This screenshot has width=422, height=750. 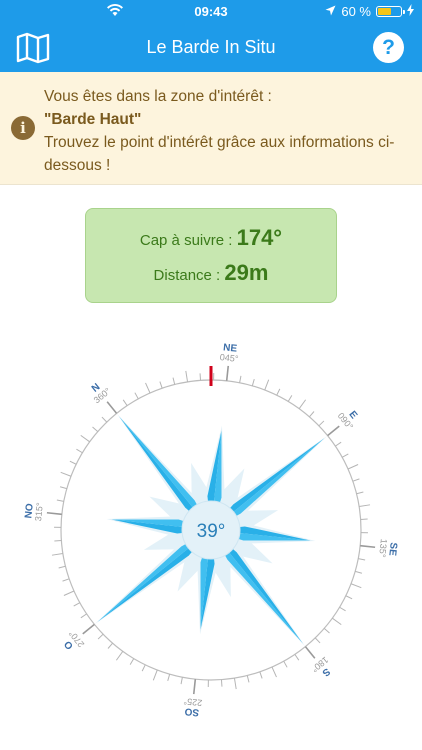 What do you see at coordinates (187, 275) in the screenshot?
I see `distance-label: Distance :` at bounding box center [187, 275].